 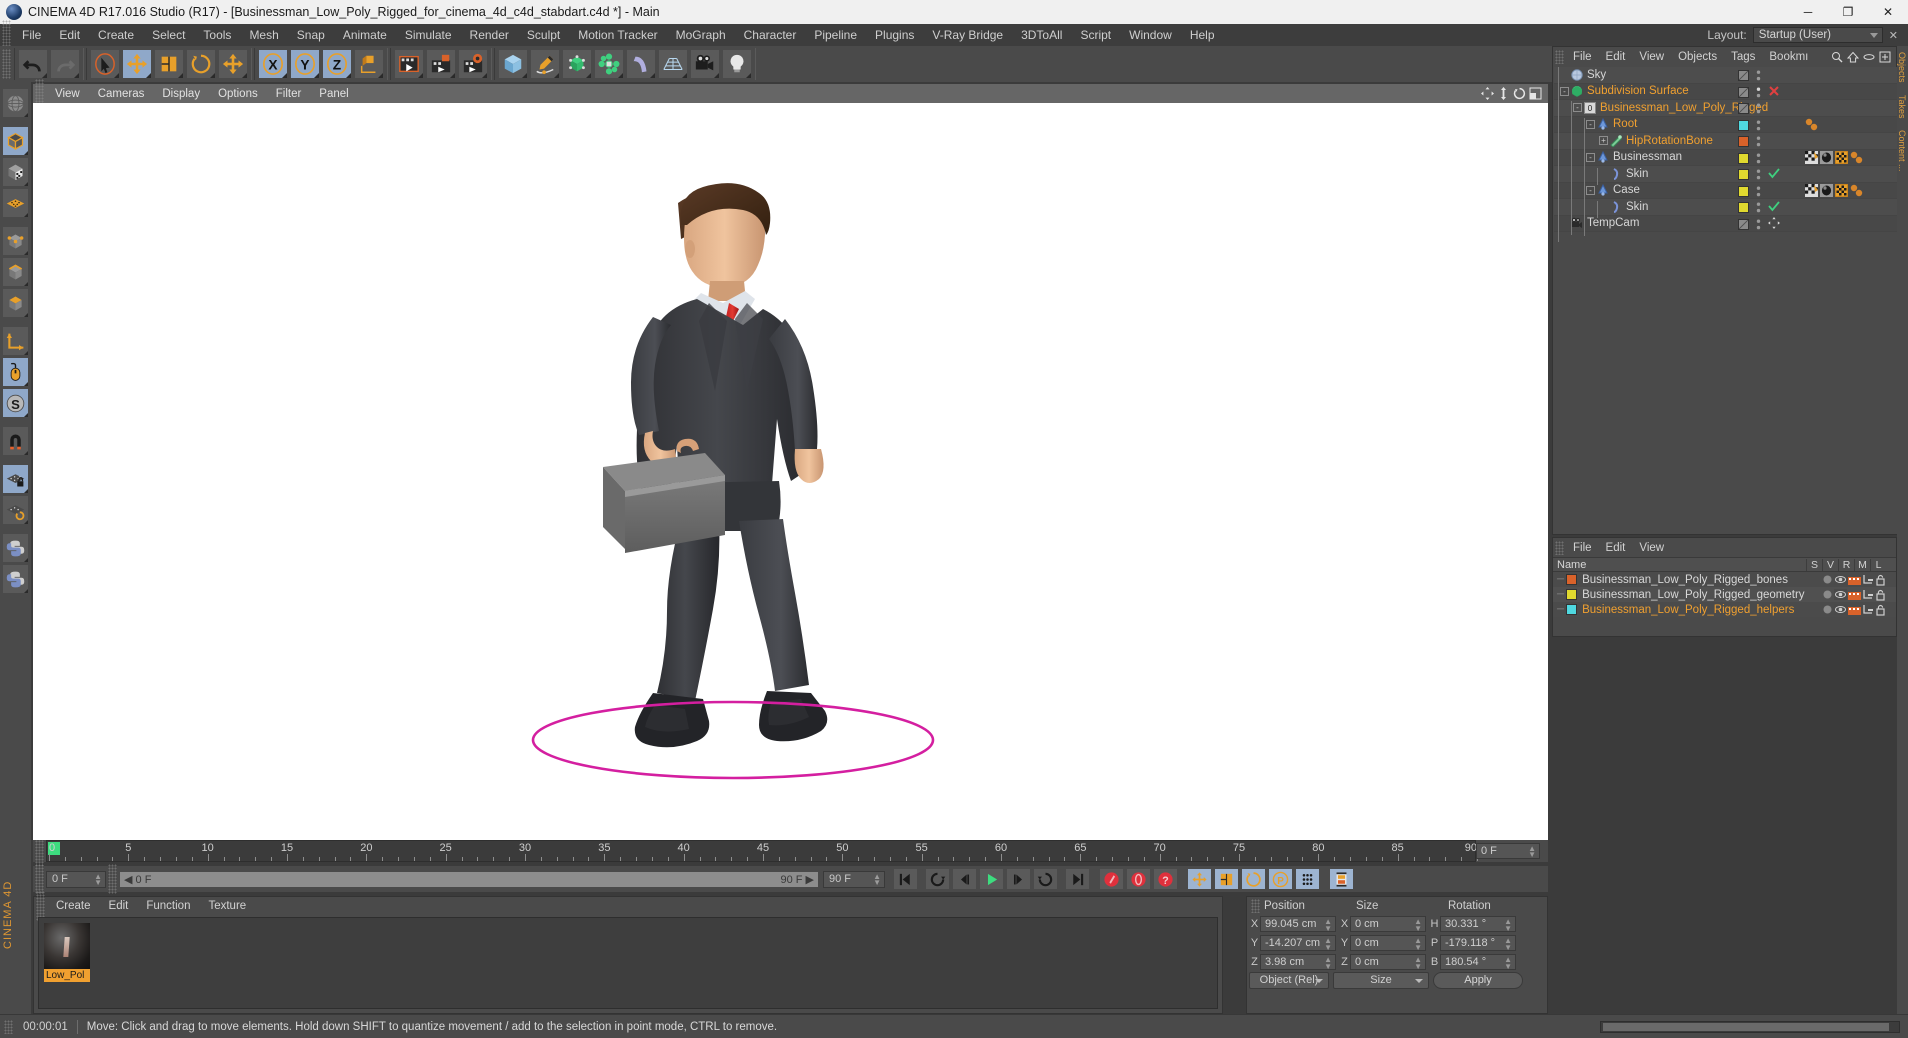 I want to click on material-menu-create: Create, so click(x=73, y=906).